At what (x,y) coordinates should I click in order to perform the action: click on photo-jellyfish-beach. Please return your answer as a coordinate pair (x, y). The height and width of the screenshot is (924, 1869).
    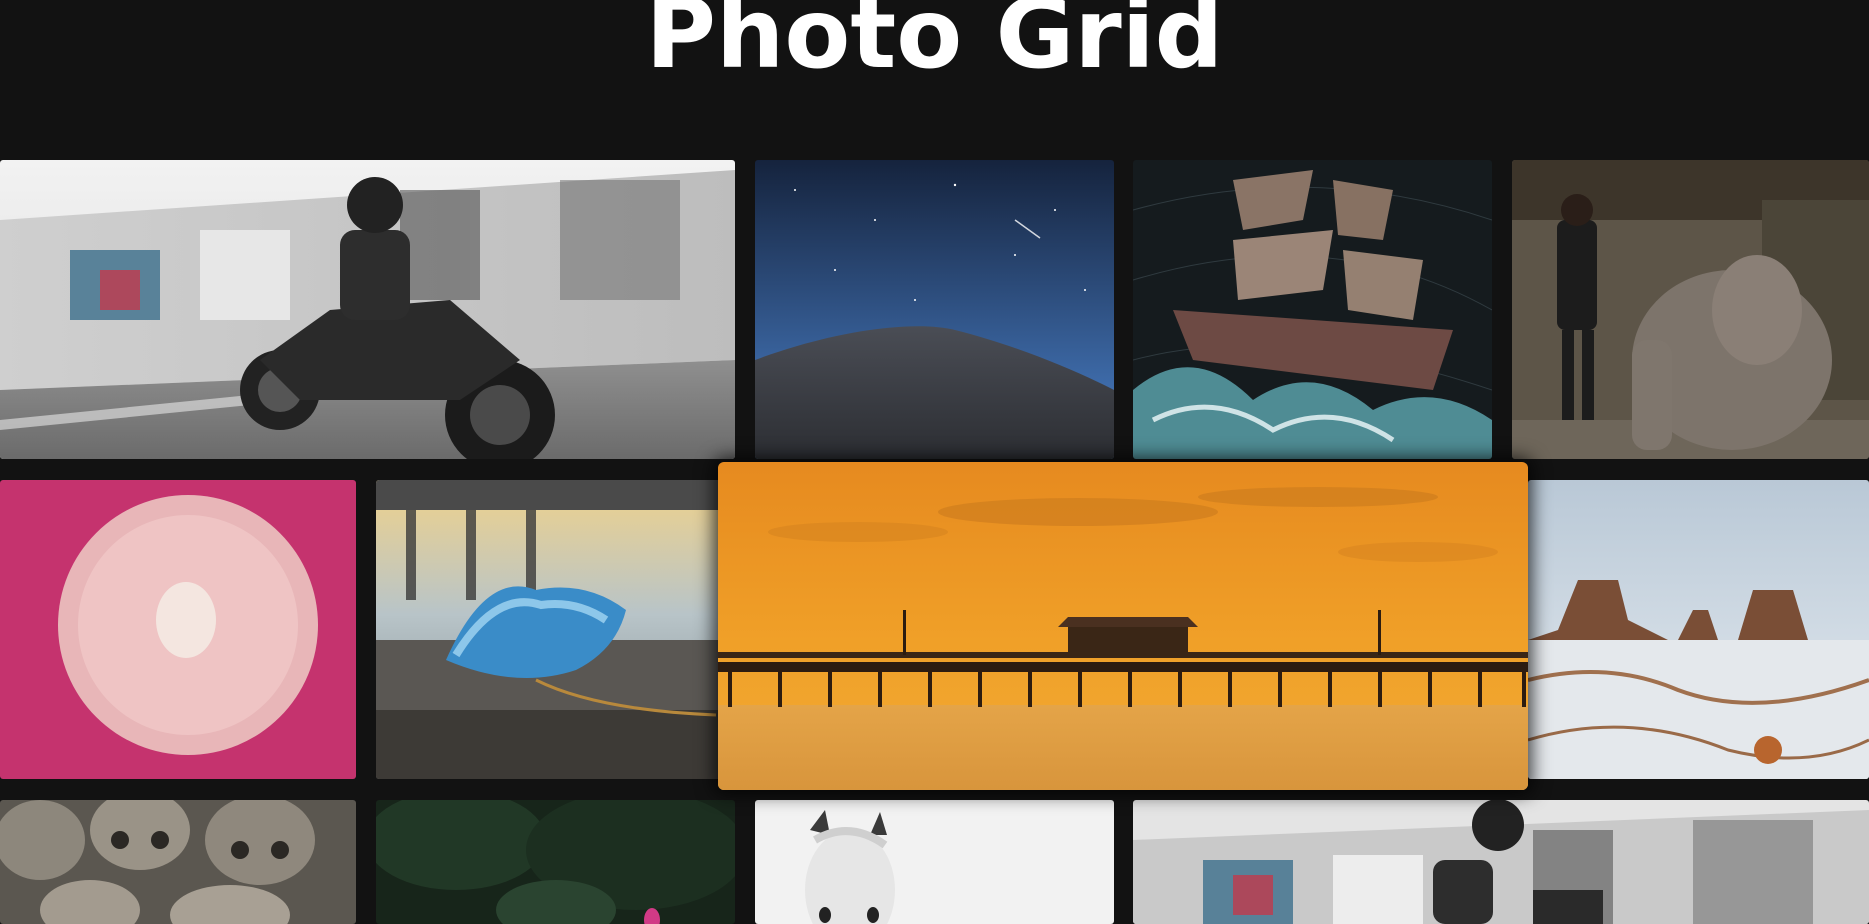
    Looking at the image, I should click on (556, 629).